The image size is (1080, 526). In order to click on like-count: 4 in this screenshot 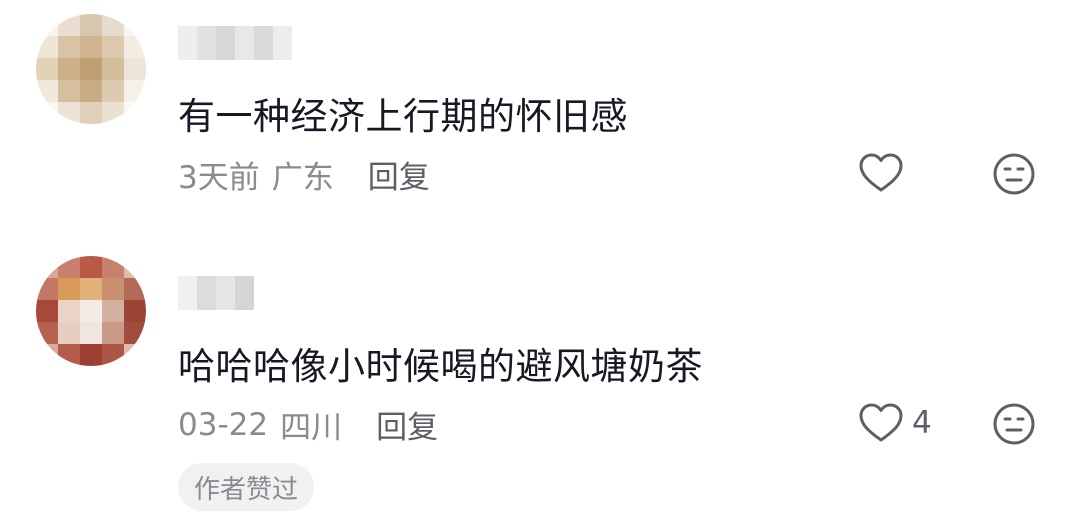, I will do `click(922, 423)`.